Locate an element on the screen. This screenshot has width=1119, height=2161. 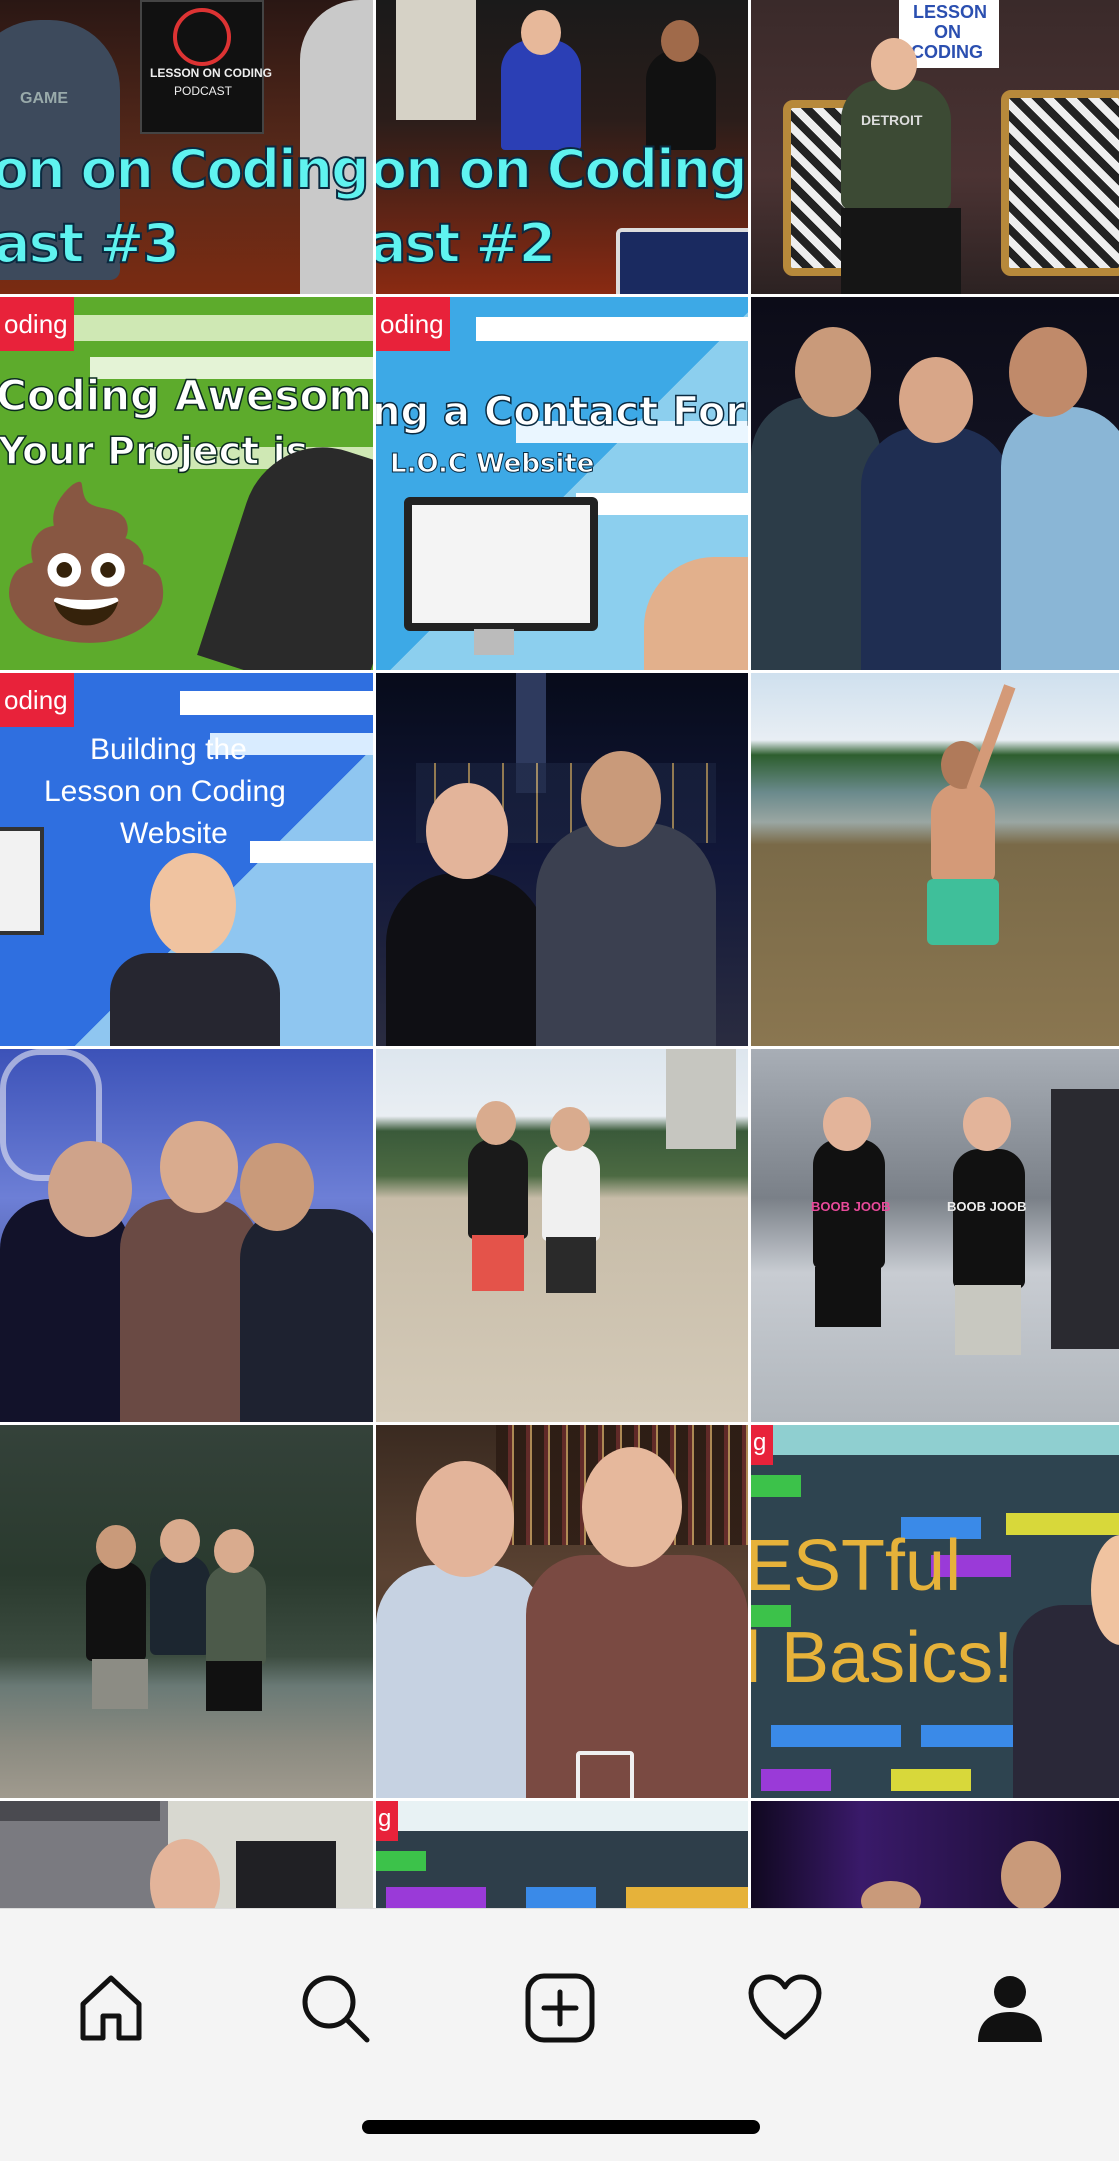
post-thumbnail-studio-chair: LESSON ON CODING DETROIT is located at coordinates (935, 147).